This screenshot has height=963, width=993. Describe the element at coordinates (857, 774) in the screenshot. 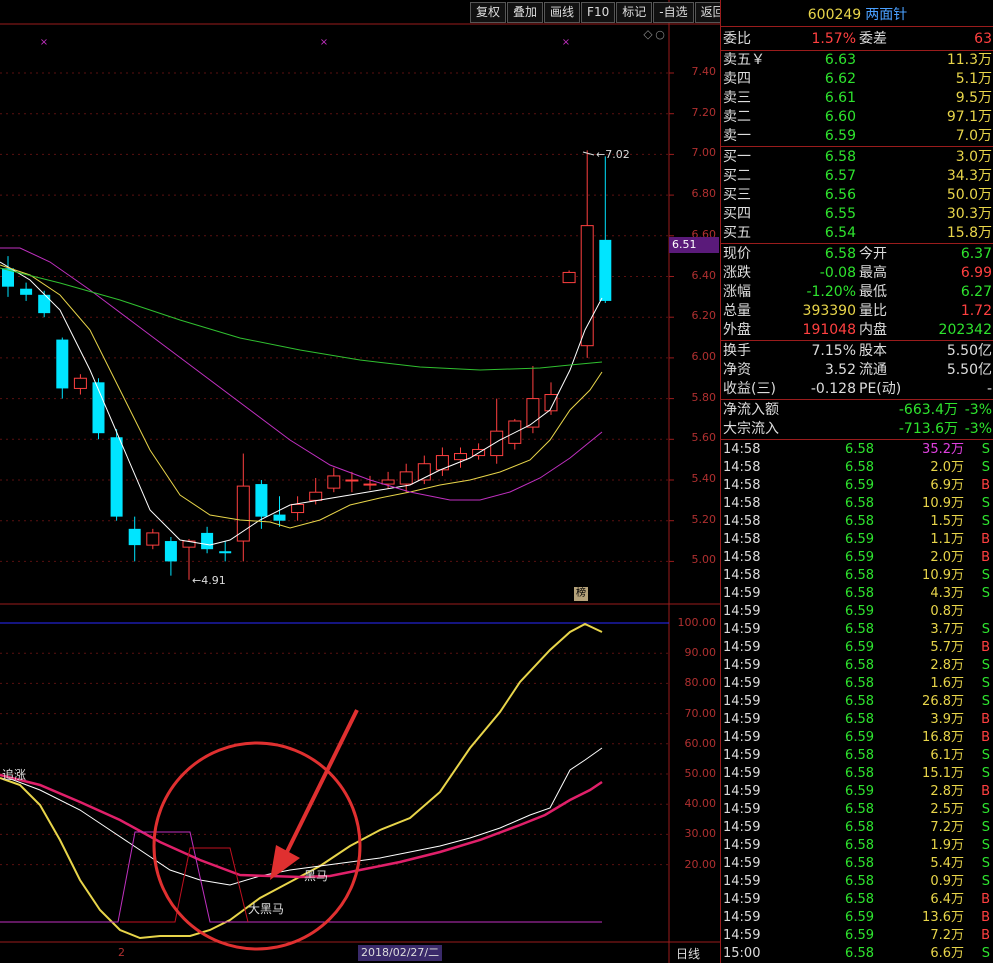

I see `tick-row: 14:59 6.58 15.1万 S` at that location.